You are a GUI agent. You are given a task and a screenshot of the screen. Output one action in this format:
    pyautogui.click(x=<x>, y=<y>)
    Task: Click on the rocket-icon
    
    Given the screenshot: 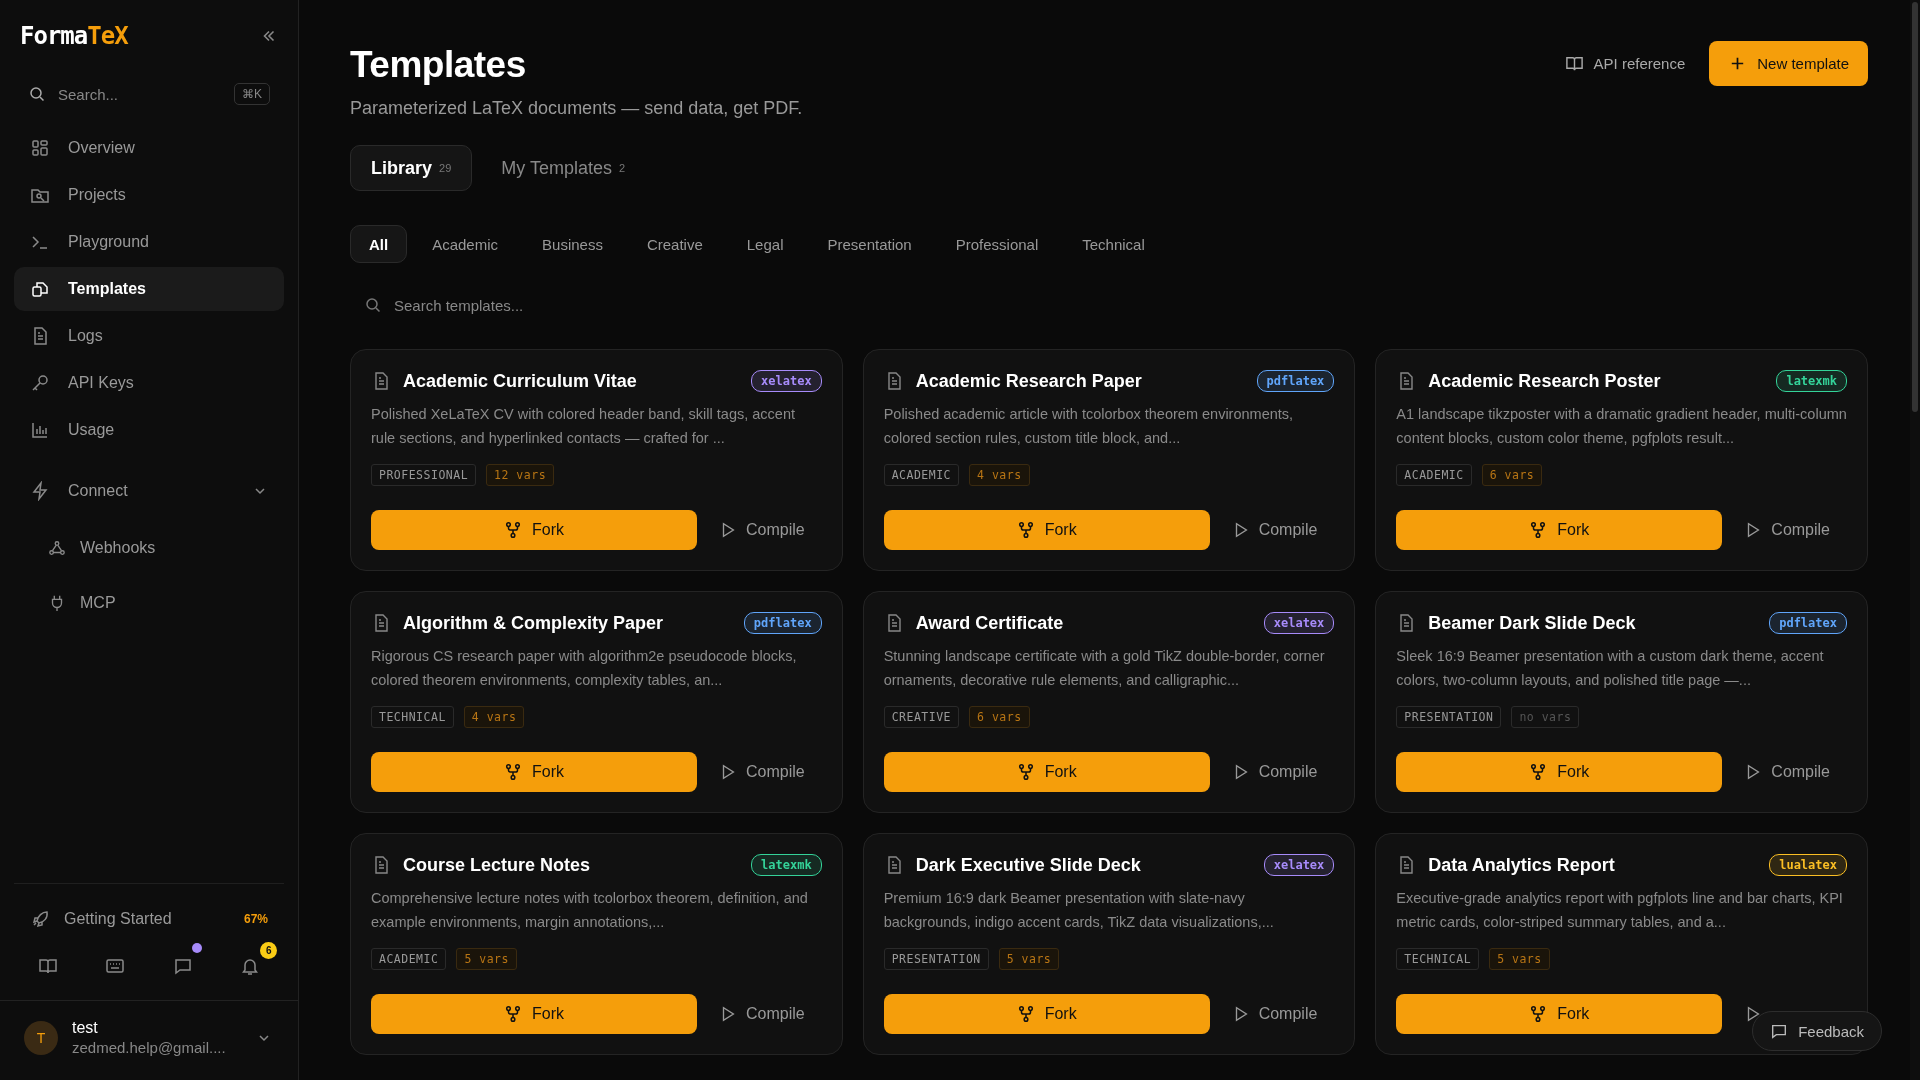 What is the action you would take?
    pyautogui.click(x=40, y=919)
    